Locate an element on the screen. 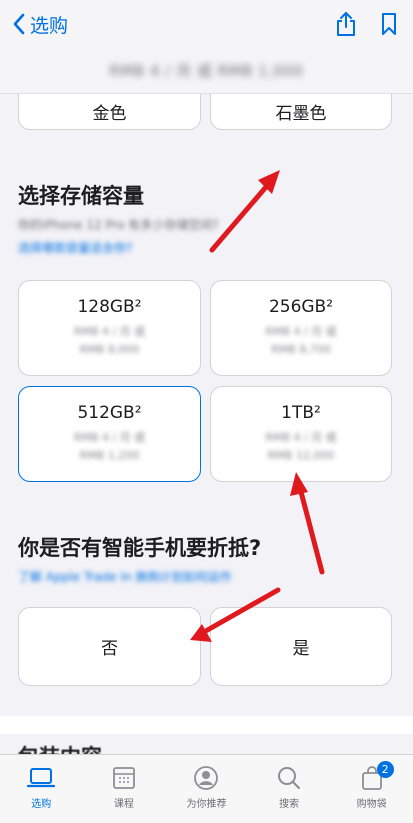  price-summary-bar: RMB 4 / 月 或 RMB 1,000 is located at coordinates (206, 71).